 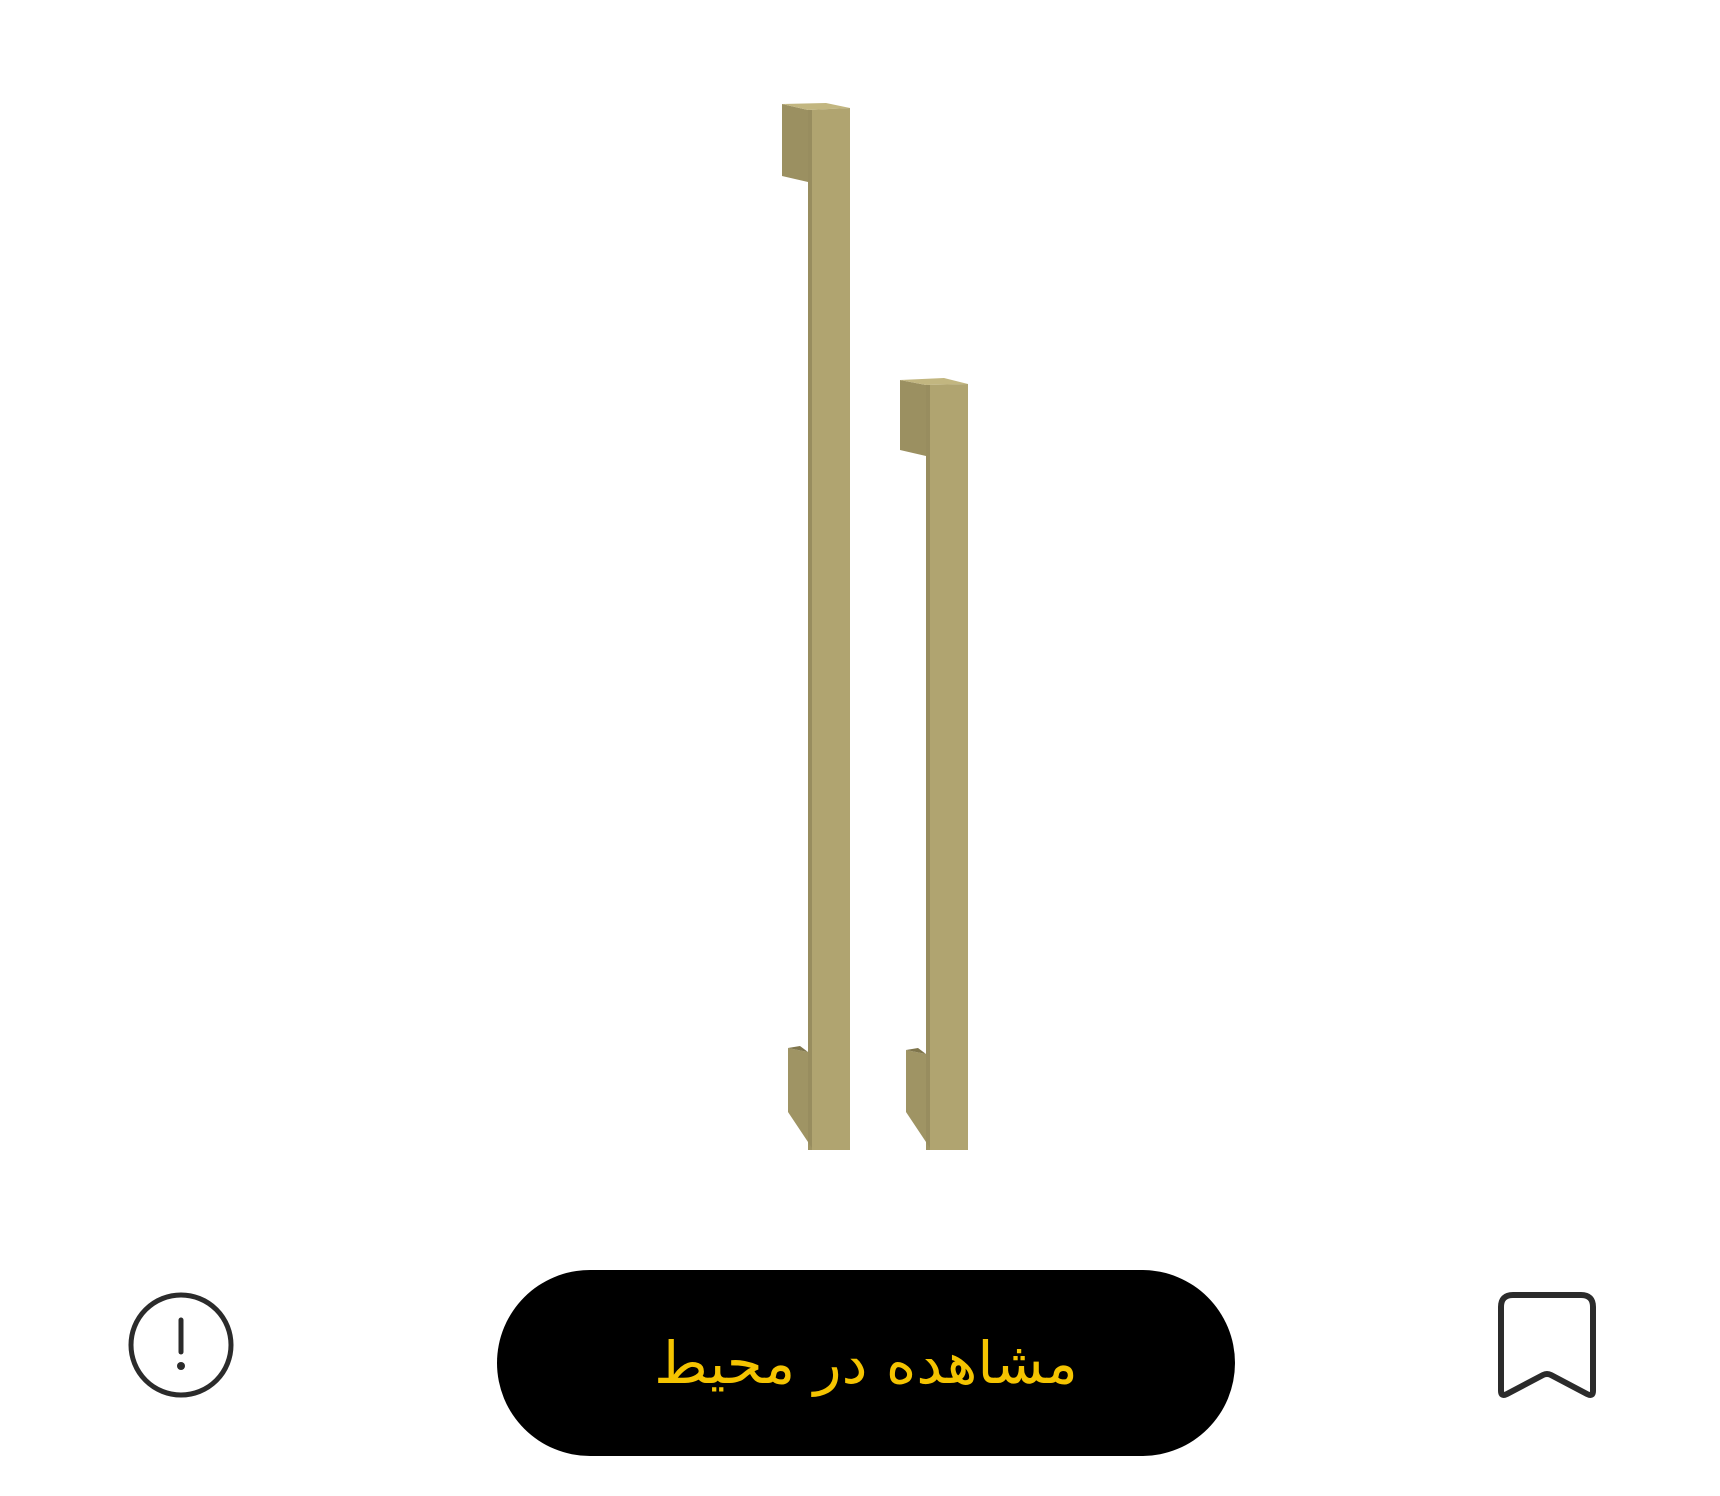 I want to click on view-in-room-button: مشاهده در محیط, so click(x=866, y=1363).